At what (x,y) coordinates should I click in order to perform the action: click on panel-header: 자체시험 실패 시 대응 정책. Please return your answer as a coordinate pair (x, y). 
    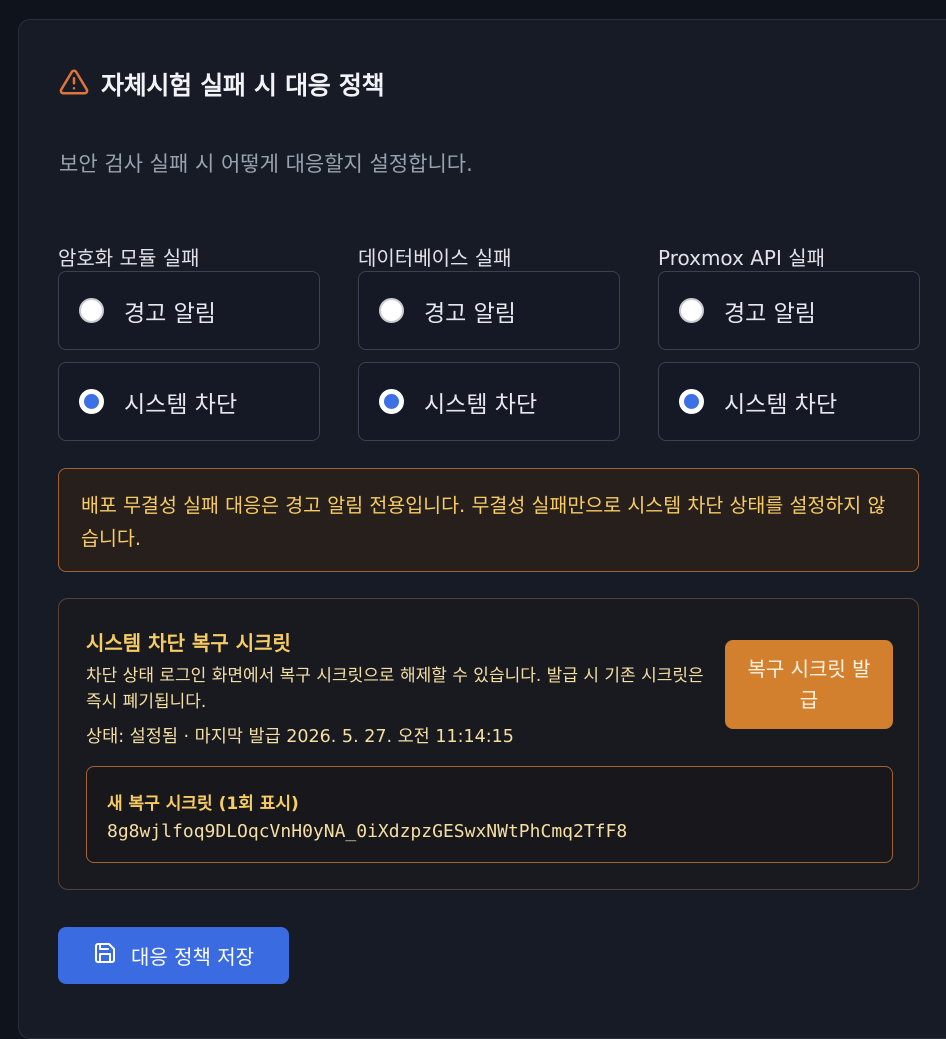
    Looking at the image, I should click on (222, 84).